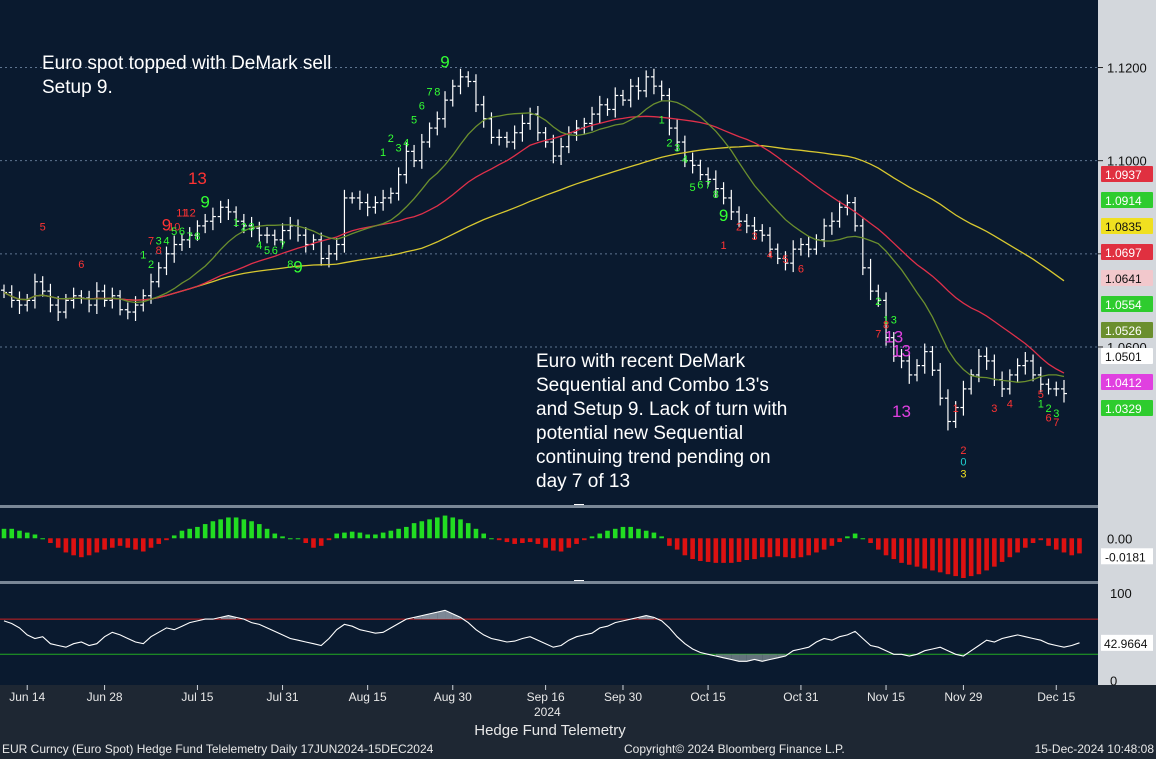  What do you see at coordinates (1127, 68) in the screenshot?
I see `price-tick-label: 1.1200` at bounding box center [1127, 68].